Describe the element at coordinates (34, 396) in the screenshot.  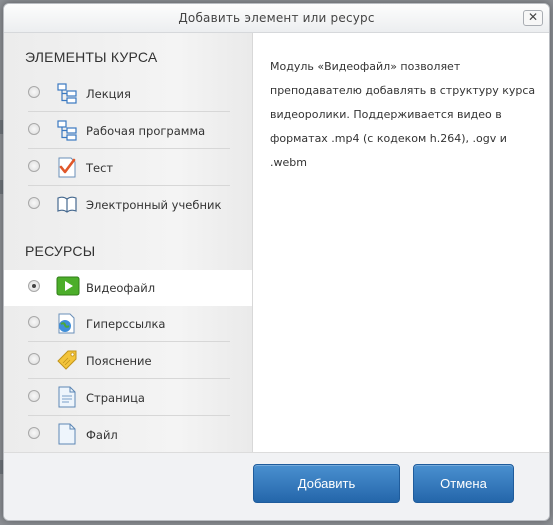
I see `radio-page` at that location.